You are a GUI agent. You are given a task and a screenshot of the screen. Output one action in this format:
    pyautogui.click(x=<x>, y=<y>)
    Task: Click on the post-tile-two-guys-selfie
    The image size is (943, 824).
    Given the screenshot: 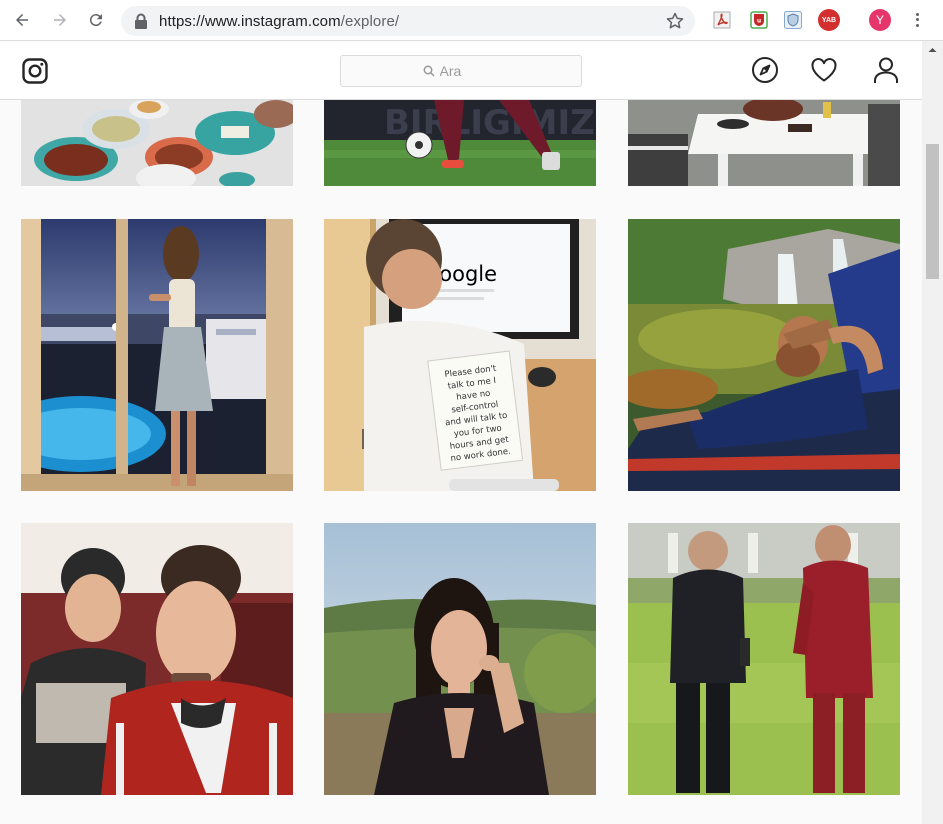 What is the action you would take?
    pyautogui.click(x=157, y=659)
    